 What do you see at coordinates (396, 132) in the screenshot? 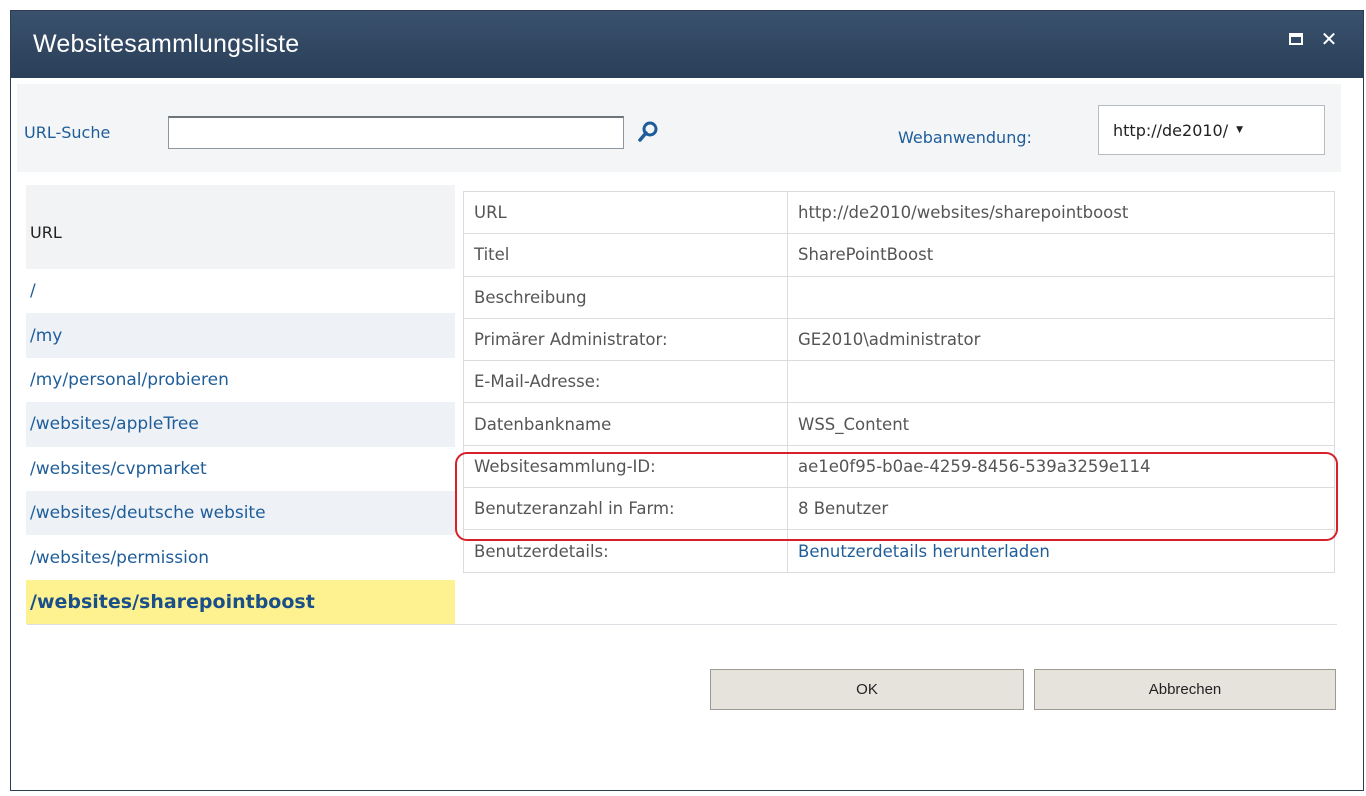
I see `url-search-input` at bounding box center [396, 132].